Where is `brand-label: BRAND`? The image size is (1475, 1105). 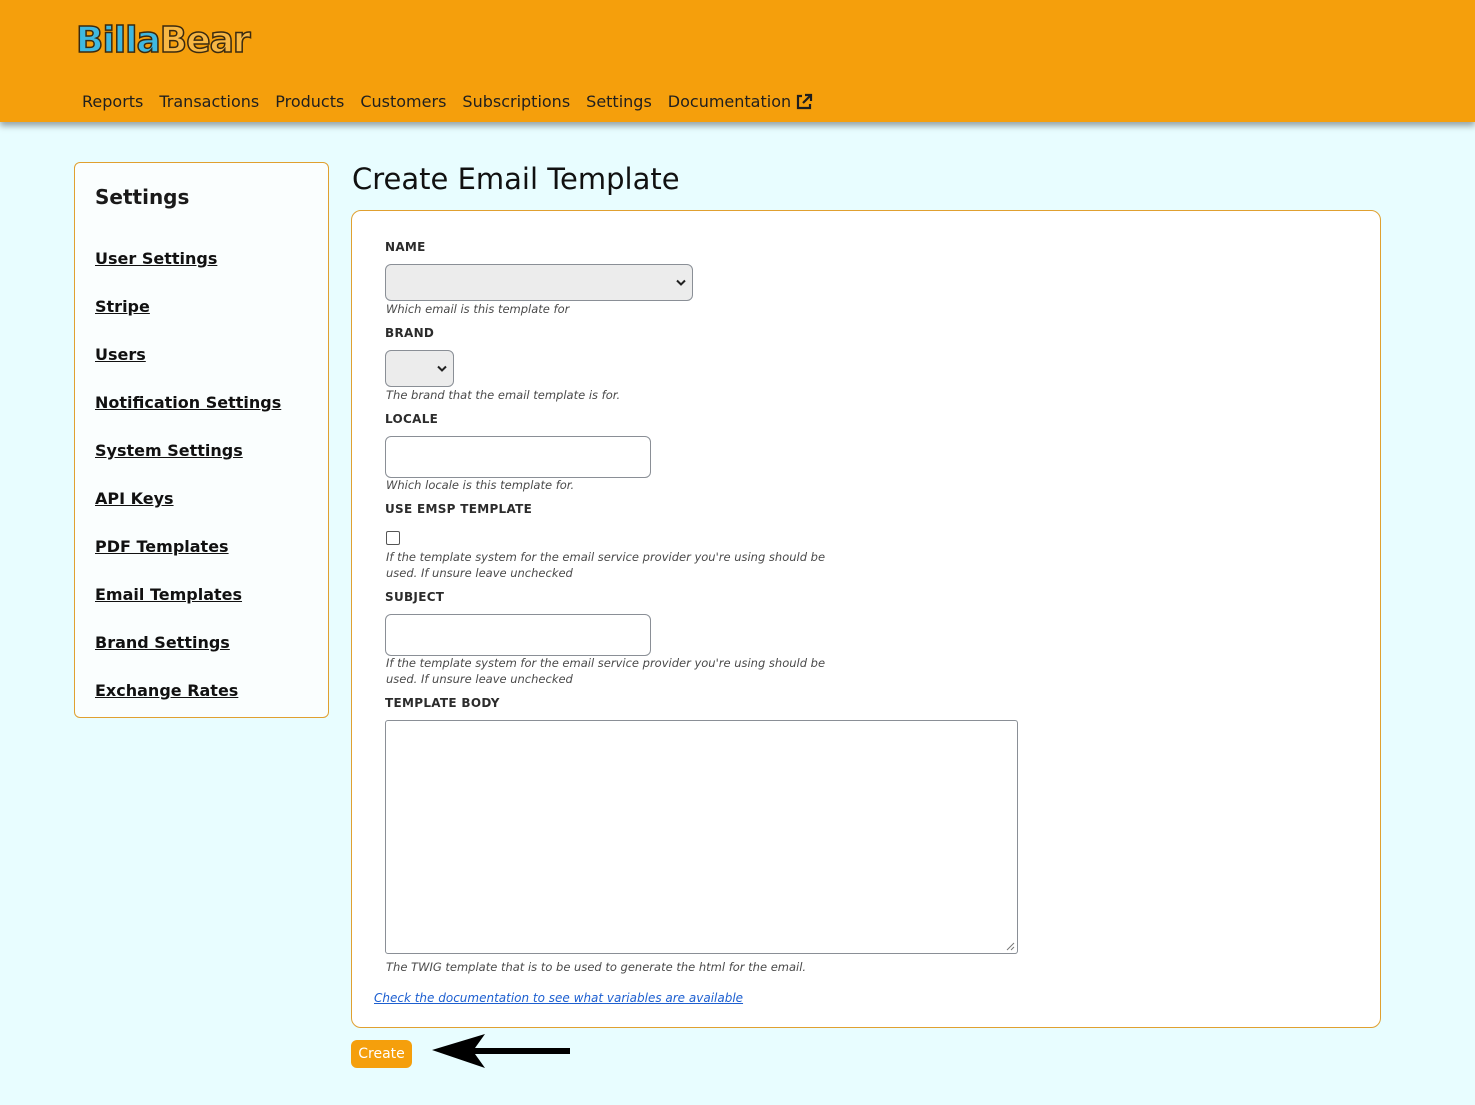 brand-label: BRAND is located at coordinates (410, 333).